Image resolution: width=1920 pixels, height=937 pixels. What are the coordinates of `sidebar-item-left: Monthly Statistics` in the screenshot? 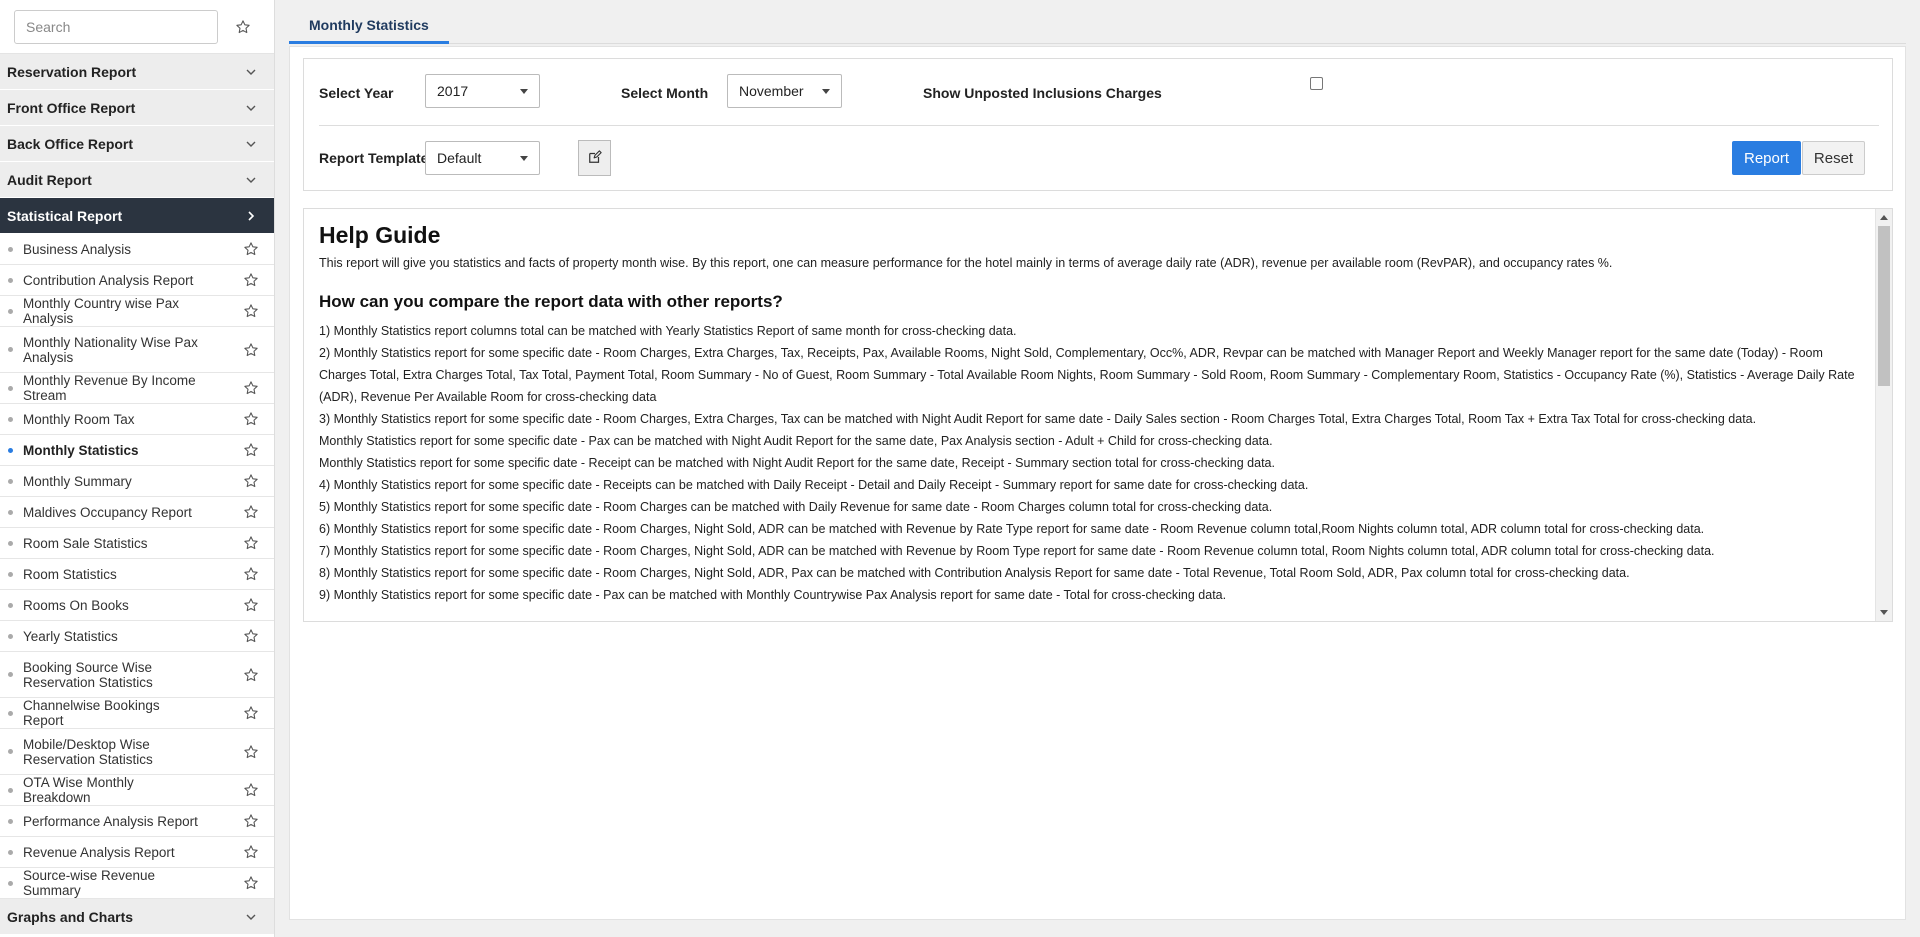 It's located at (125, 450).